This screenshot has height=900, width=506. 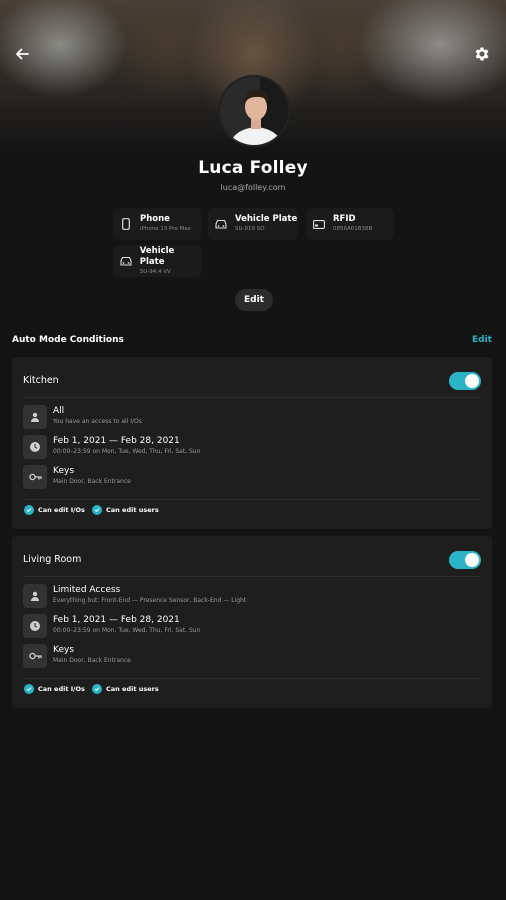 I want to click on credential-subtitle: SU-919 SO, so click(x=250, y=229).